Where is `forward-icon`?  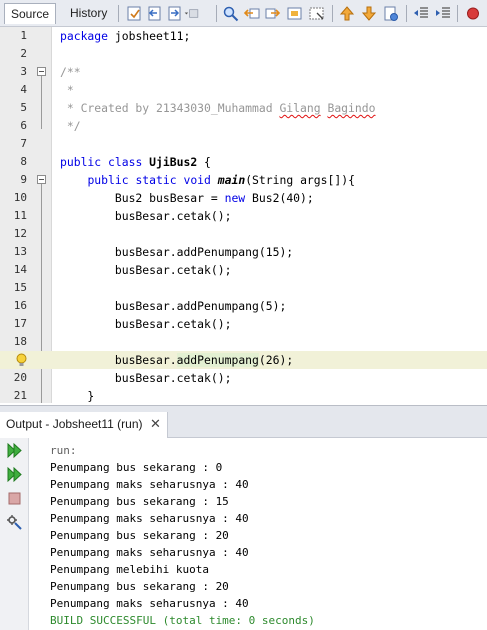
forward-icon is located at coordinates (175, 13).